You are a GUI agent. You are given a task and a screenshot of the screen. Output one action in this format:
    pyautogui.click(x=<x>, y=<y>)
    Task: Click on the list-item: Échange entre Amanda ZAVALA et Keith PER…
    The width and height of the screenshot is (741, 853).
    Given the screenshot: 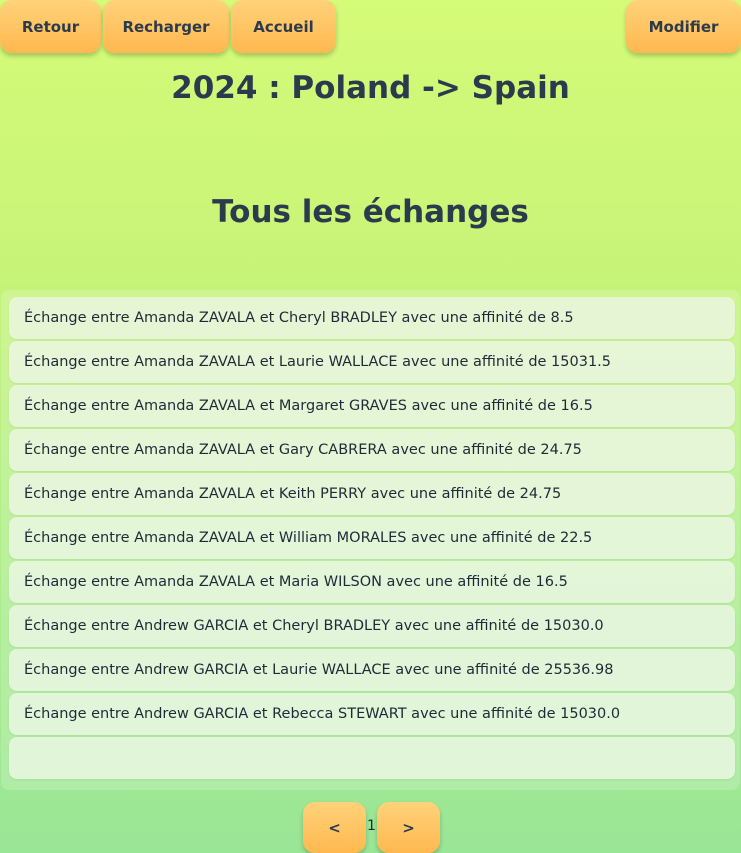 What is the action you would take?
    pyautogui.click(x=372, y=494)
    